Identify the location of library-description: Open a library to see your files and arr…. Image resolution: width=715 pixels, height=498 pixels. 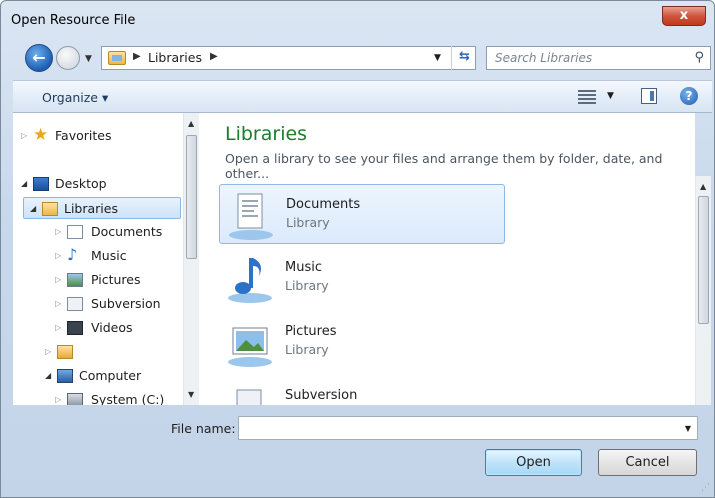
(444, 166).